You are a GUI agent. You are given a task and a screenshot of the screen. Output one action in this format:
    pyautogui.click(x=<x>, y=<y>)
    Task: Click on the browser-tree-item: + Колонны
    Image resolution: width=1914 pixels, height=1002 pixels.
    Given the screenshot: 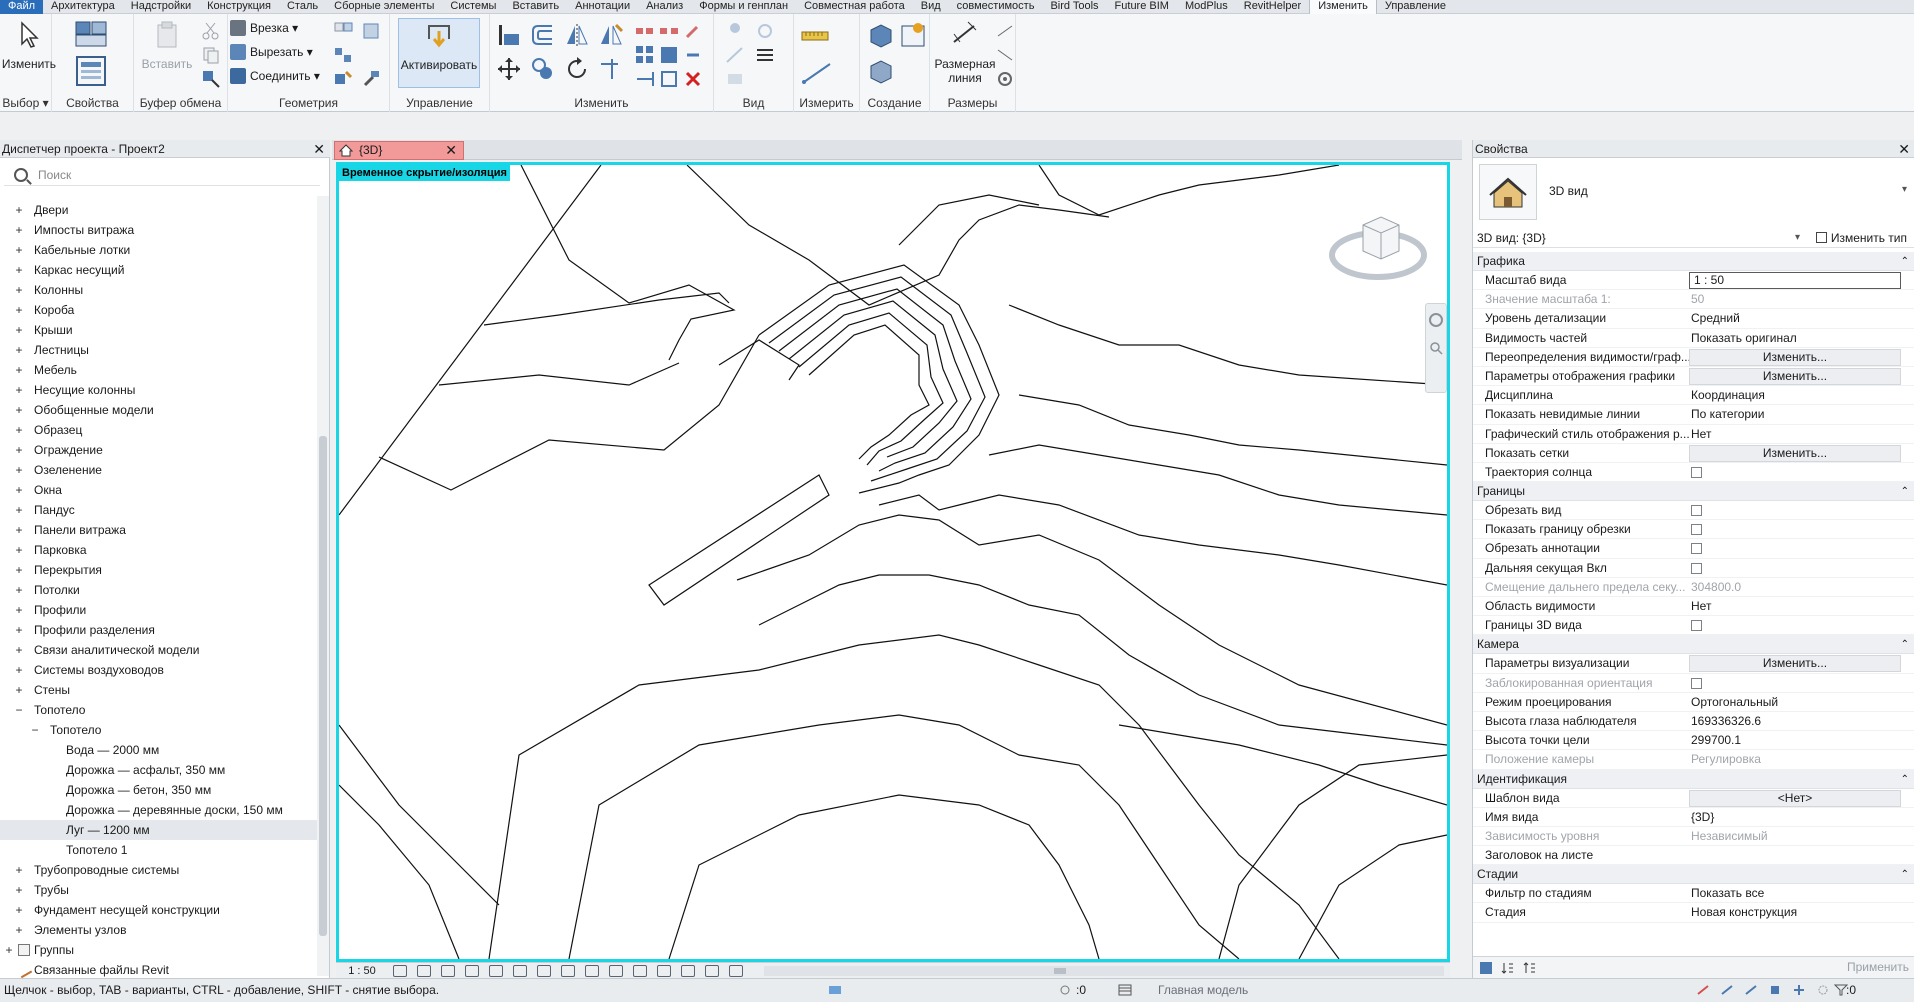 What is the action you would take?
    pyautogui.click(x=159, y=290)
    